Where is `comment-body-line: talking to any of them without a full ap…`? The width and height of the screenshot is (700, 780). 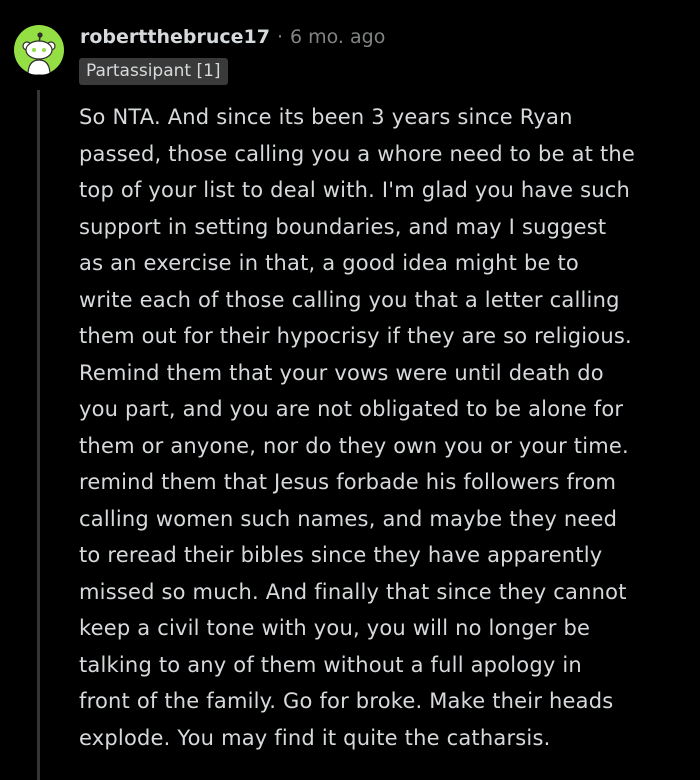 comment-body-line: talking to any of them without a full ap… is located at coordinates (330, 664).